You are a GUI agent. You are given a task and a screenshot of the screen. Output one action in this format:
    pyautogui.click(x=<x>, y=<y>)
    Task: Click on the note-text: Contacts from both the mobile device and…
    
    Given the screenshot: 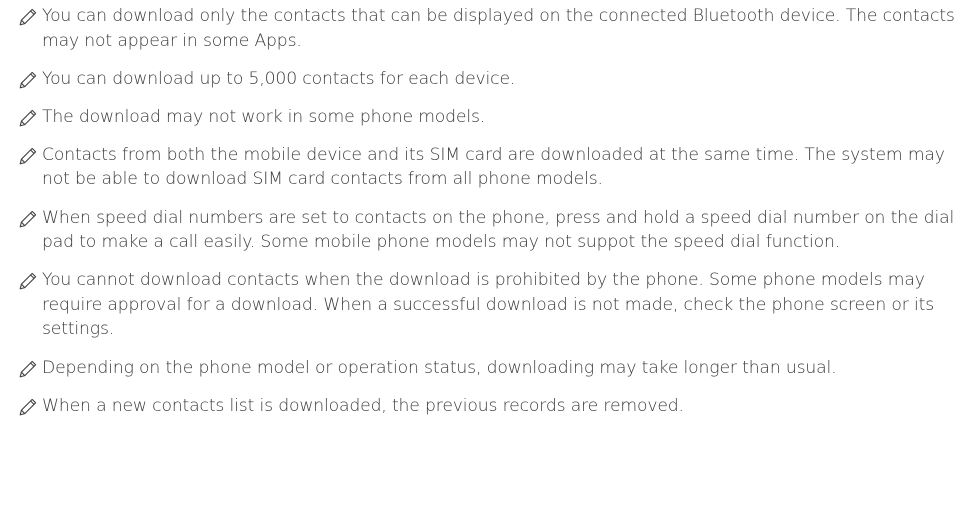 What is the action you would take?
    pyautogui.click(x=493, y=167)
    